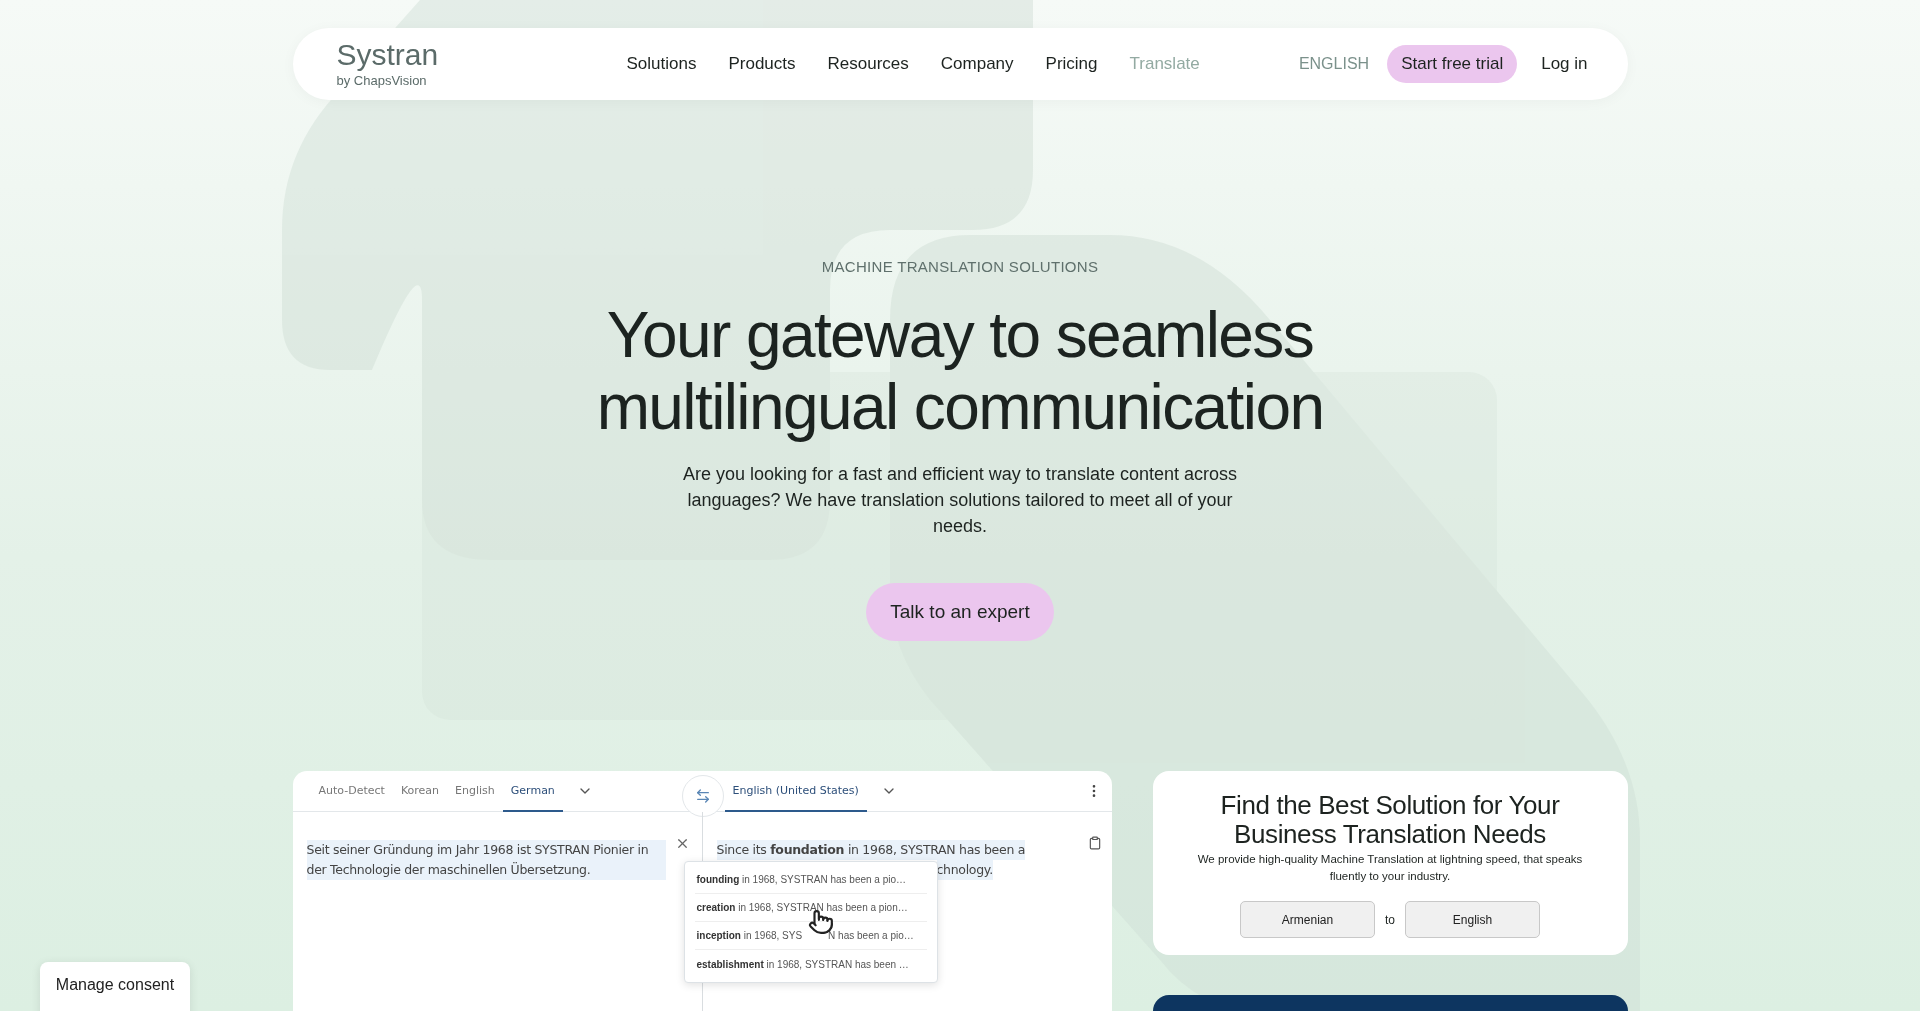  I want to click on nav-link: Resources, so click(868, 64).